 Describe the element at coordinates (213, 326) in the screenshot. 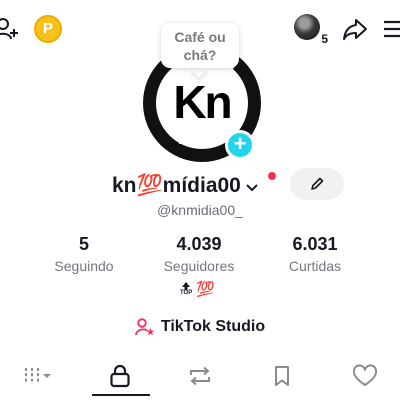

I see `studio-label: TikTok Studio` at that location.